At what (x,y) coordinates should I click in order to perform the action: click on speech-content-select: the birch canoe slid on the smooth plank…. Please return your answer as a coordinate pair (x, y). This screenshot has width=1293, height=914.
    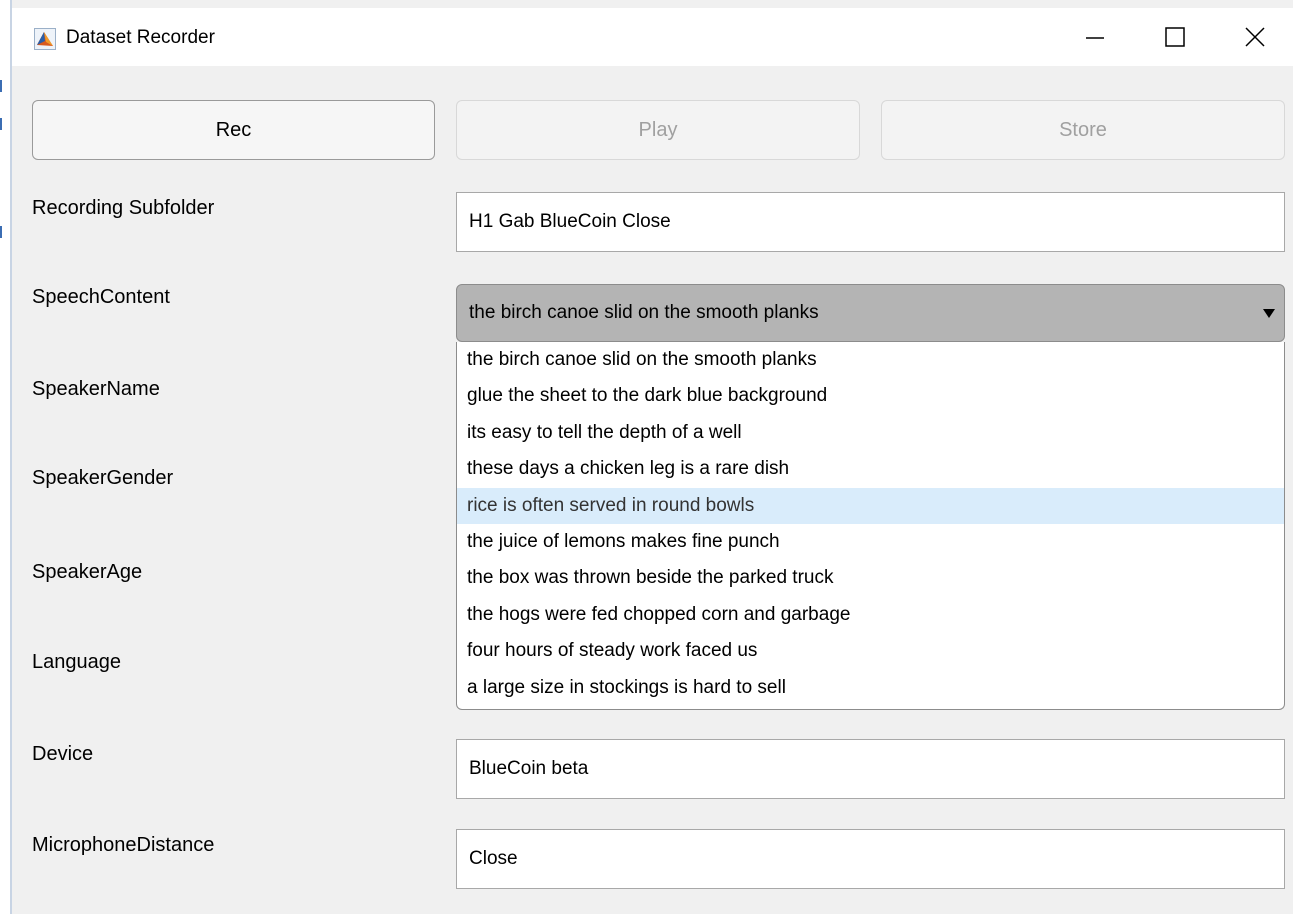
    Looking at the image, I should click on (870, 313).